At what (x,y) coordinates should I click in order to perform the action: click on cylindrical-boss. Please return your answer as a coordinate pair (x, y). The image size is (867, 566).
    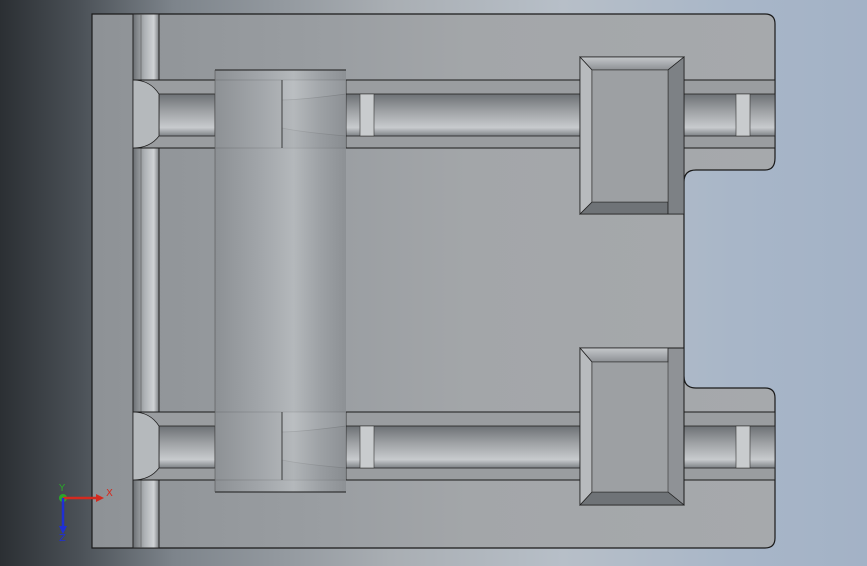
    Looking at the image, I should click on (280, 281).